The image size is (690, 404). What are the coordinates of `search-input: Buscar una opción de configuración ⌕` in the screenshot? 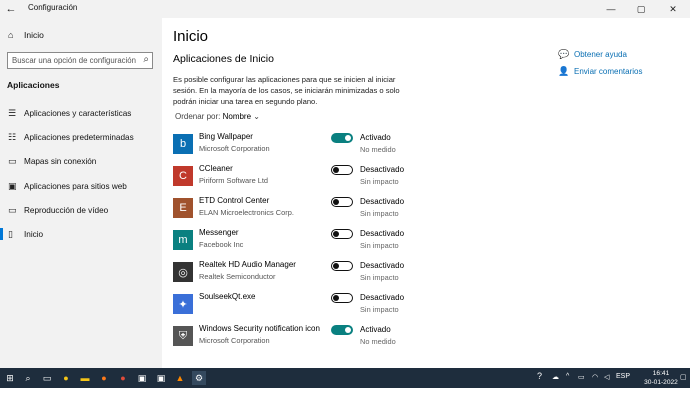 It's located at (80, 60).